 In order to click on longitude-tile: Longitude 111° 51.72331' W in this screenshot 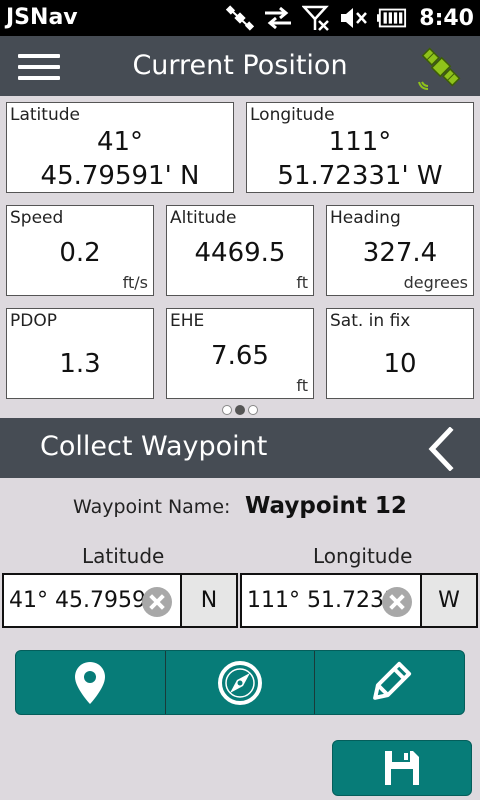, I will do `click(360, 147)`.